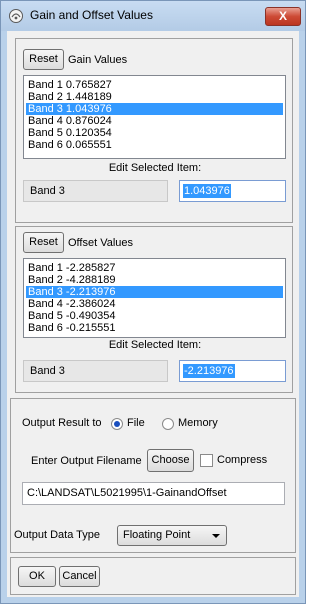  Describe the element at coordinates (206, 460) in the screenshot. I see `compress-checkbox` at that location.